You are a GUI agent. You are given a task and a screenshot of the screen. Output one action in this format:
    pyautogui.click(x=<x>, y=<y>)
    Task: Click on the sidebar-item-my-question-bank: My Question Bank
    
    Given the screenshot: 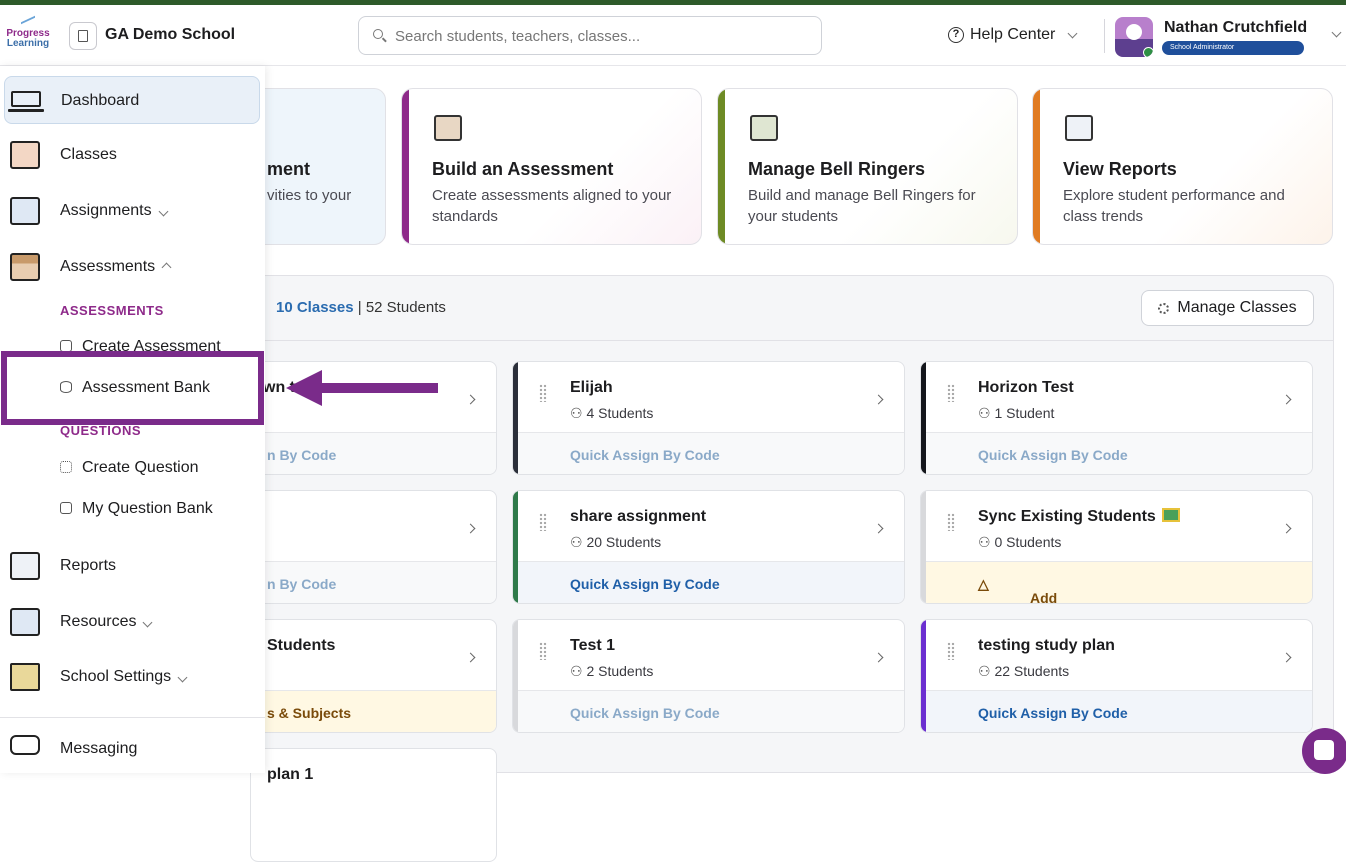 What is the action you would take?
    pyautogui.click(x=136, y=509)
    